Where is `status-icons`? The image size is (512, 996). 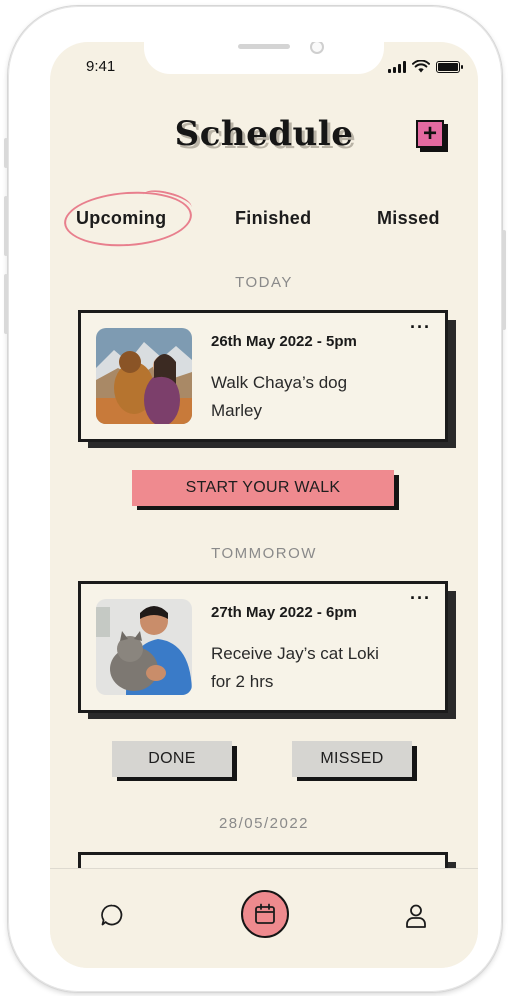
status-icons is located at coordinates (425, 66).